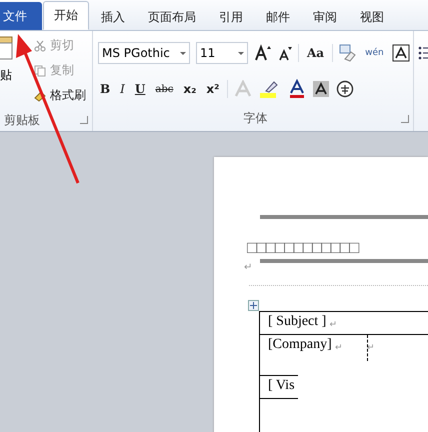  What do you see at coordinates (297, 89) in the screenshot?
I see `font-color-icon` at bounding box center [297, 89].